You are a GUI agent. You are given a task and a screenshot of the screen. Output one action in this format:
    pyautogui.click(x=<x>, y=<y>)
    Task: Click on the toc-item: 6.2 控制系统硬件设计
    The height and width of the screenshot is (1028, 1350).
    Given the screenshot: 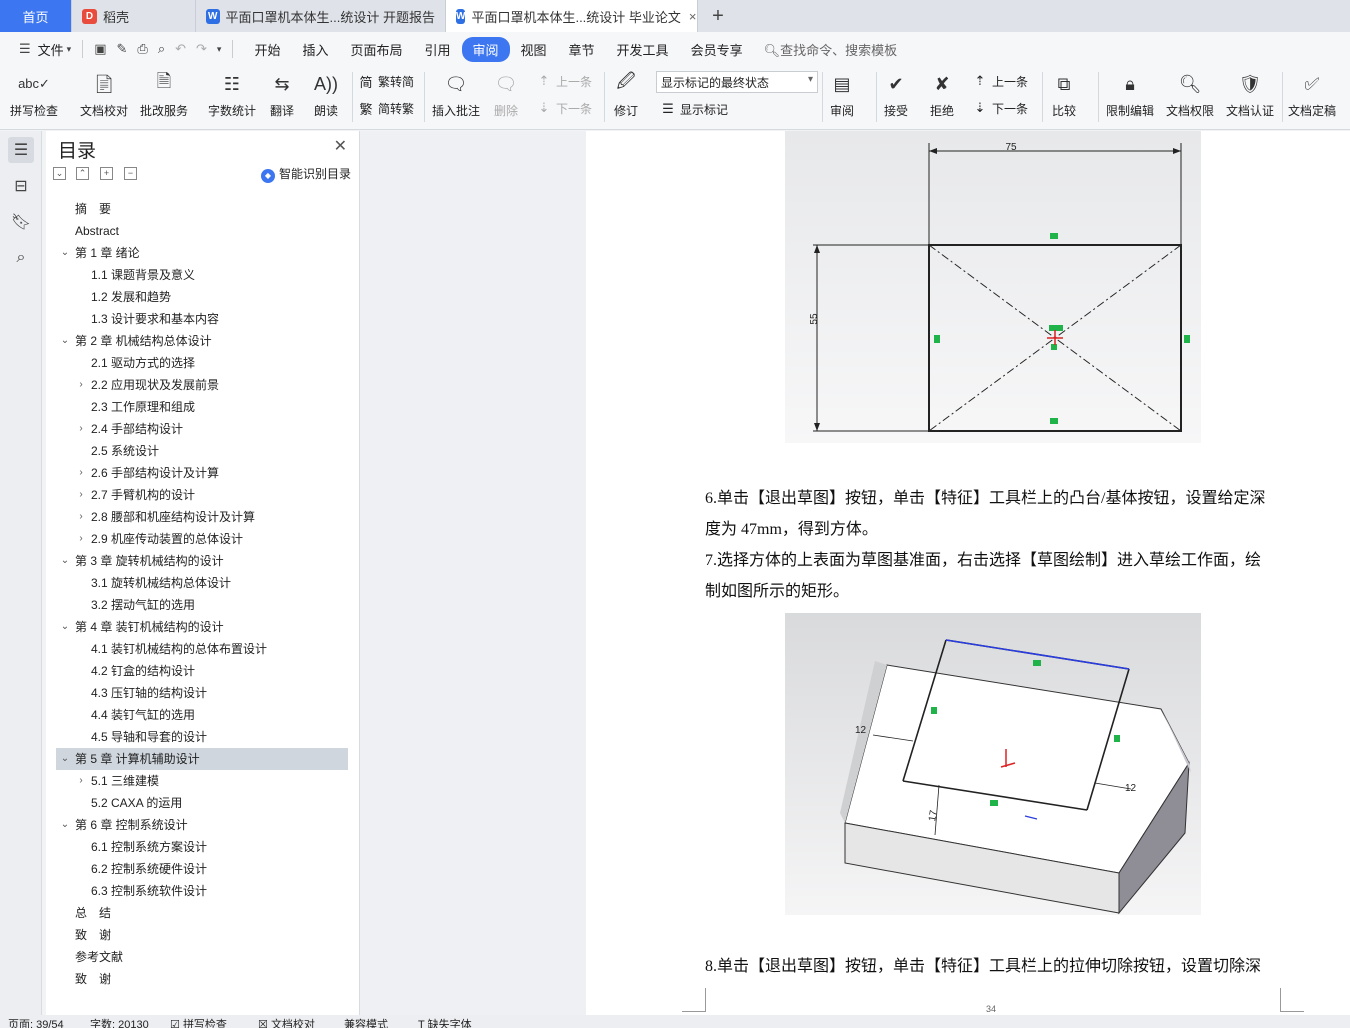 What is the action you would take?
    pyautogui.click(x=202, y=869)
    